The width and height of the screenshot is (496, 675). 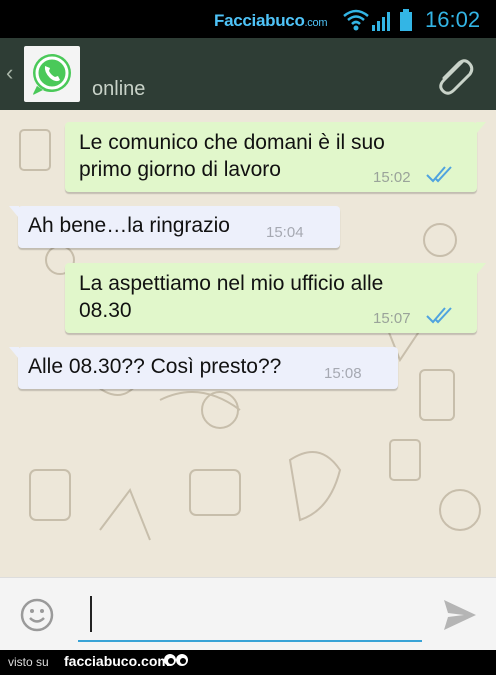 I want to click on chat-header: ‹ online, so click(x=248, y=75).